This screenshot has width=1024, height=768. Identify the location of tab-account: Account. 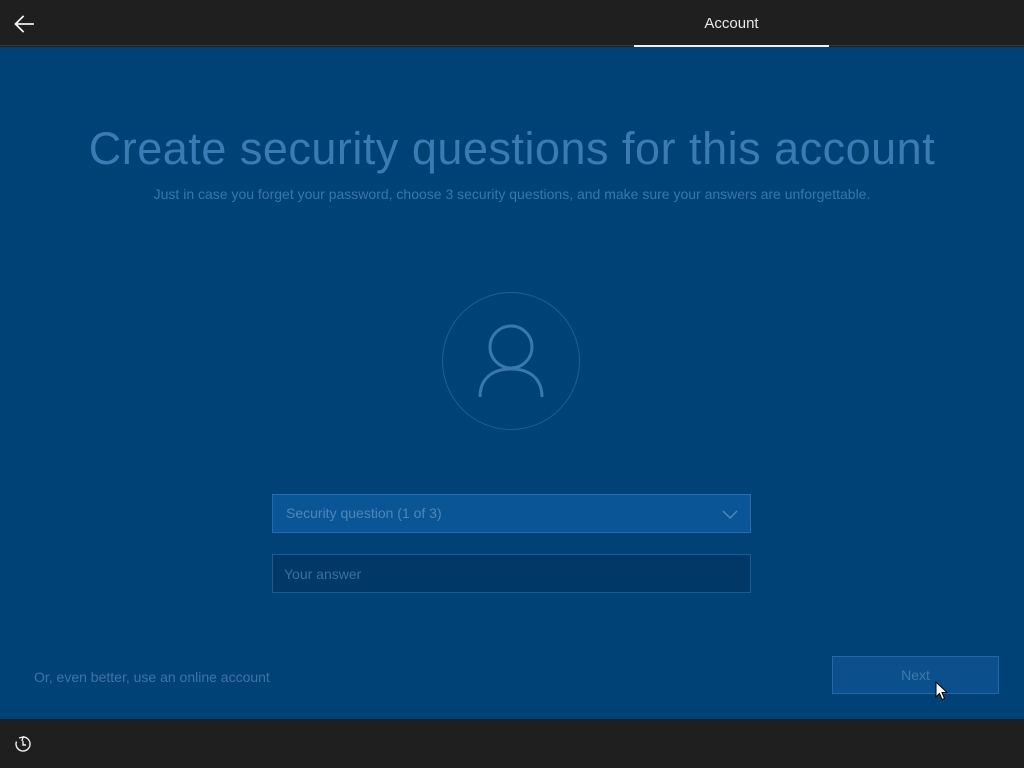
(731, 23).